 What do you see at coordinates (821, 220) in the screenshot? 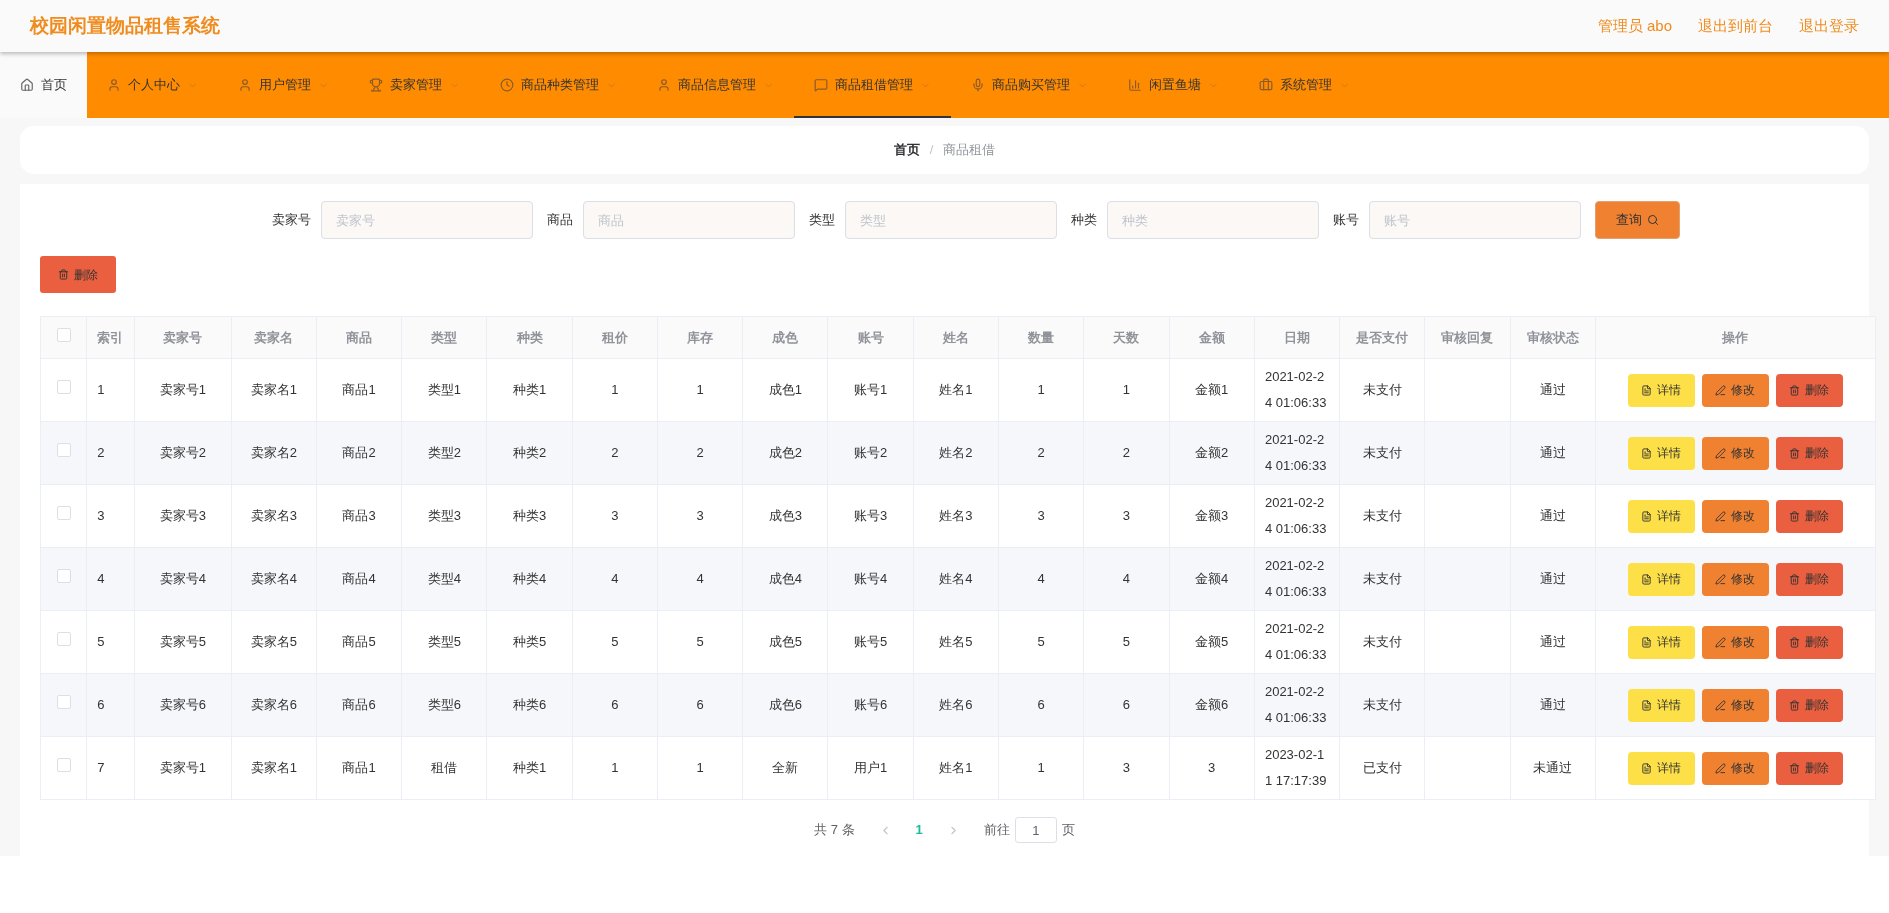
I see `field-label: 类型` at bounding box center [821, 220].